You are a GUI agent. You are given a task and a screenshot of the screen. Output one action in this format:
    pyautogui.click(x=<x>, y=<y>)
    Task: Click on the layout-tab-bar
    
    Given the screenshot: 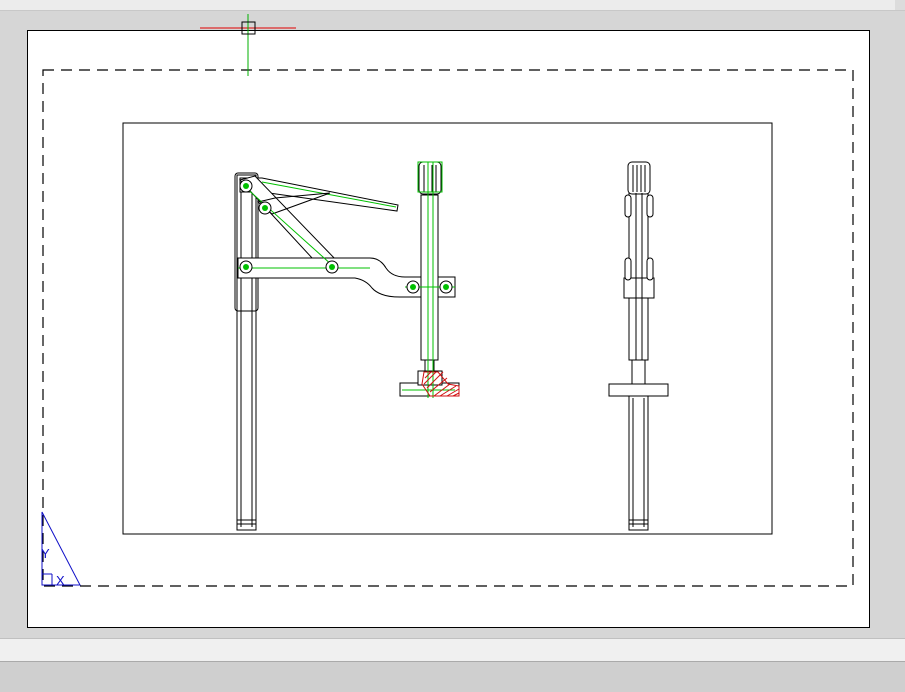 What is the action you would take?
    pyautogui.click(x=452, y=649)
    